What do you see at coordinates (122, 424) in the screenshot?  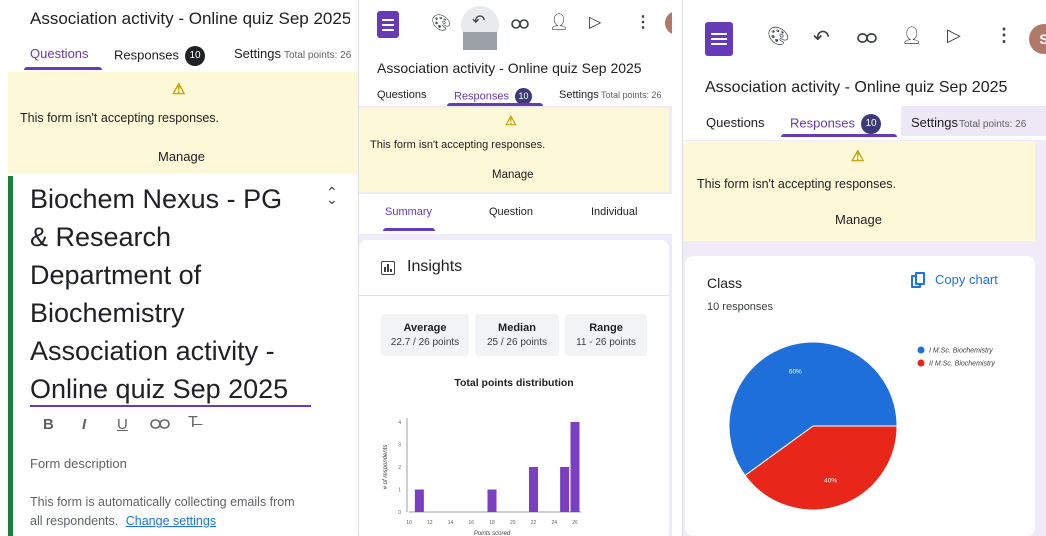 I see `format-underline-button: U` at bounding box center [122, 424].